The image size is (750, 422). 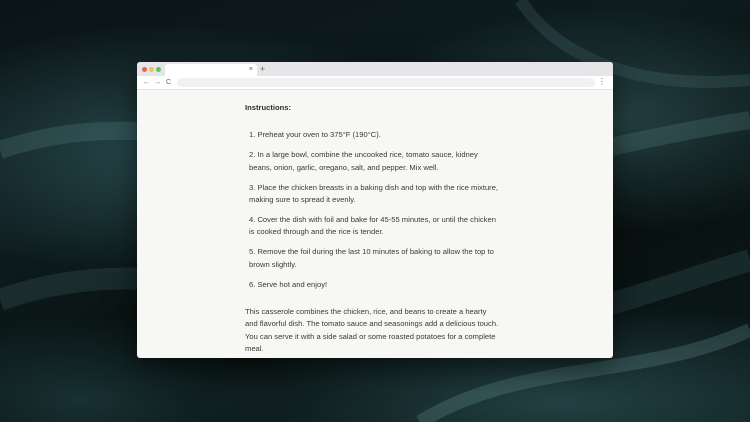 What do you see at coordinates (251, 70) in the screenshot?
I see `close-tab-icon: ×` at bounding box center [251, 70].